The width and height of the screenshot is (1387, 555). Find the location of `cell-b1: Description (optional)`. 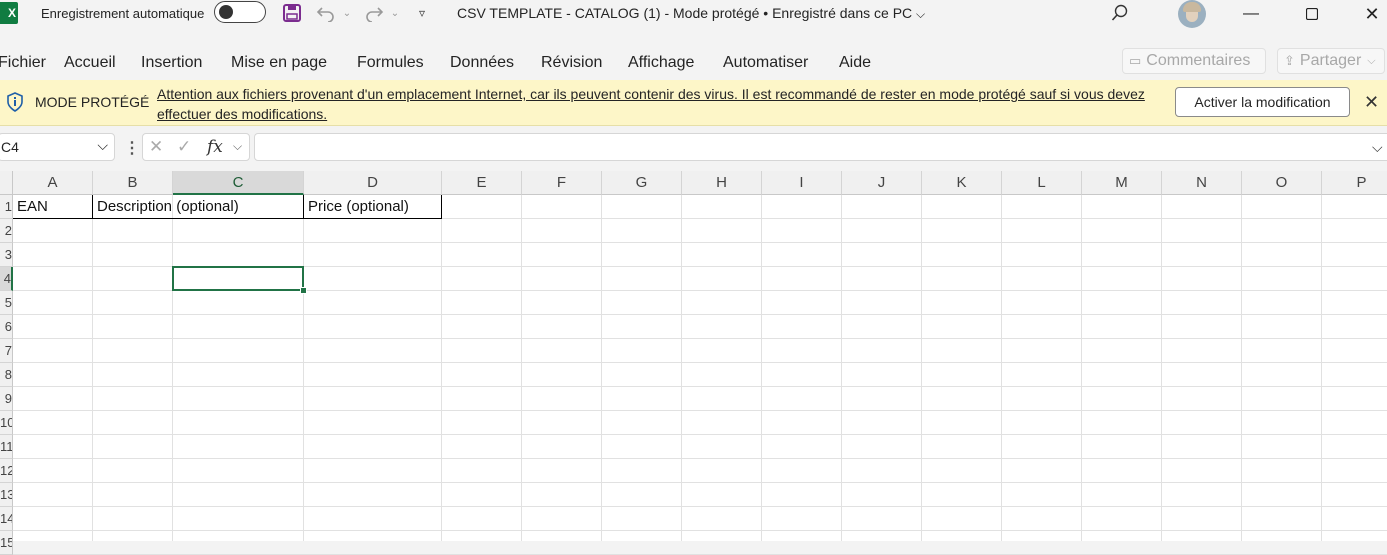

cell-b1: Description (optional) is located at coordinates (168, 206).